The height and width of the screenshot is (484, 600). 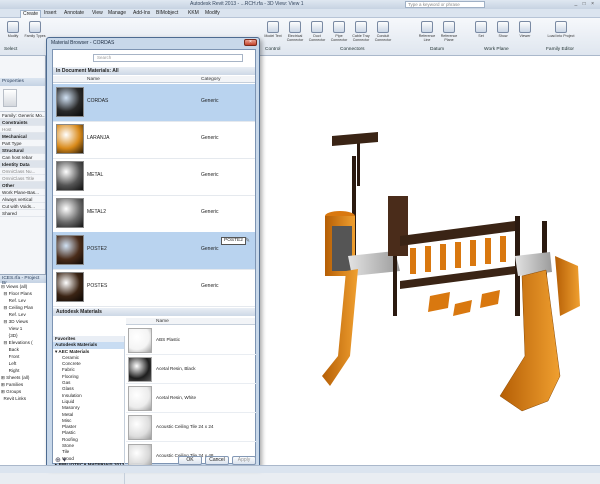 What do you see at coordinates (339, 33) in the screenshot?
I see `pipe-connector-button: Pipe Connector` at bounding box center [339, 33].